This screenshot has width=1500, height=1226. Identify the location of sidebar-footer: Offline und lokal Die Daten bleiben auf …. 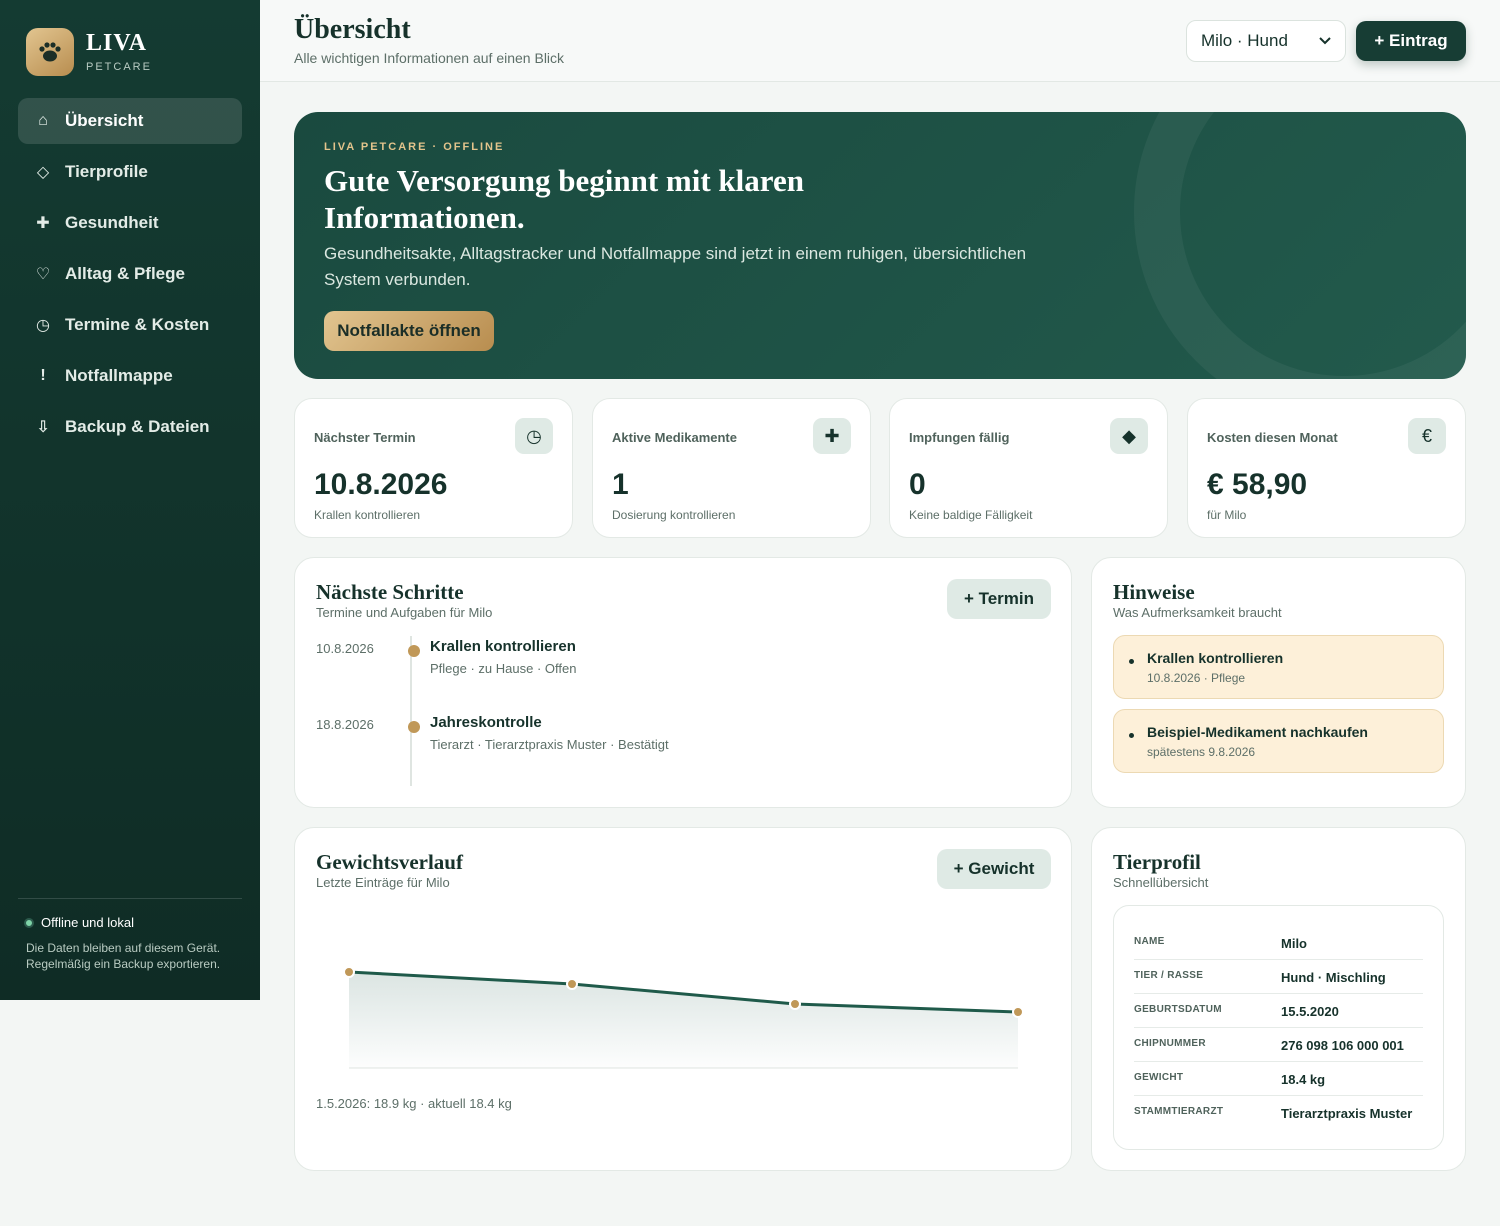
(130, 935).